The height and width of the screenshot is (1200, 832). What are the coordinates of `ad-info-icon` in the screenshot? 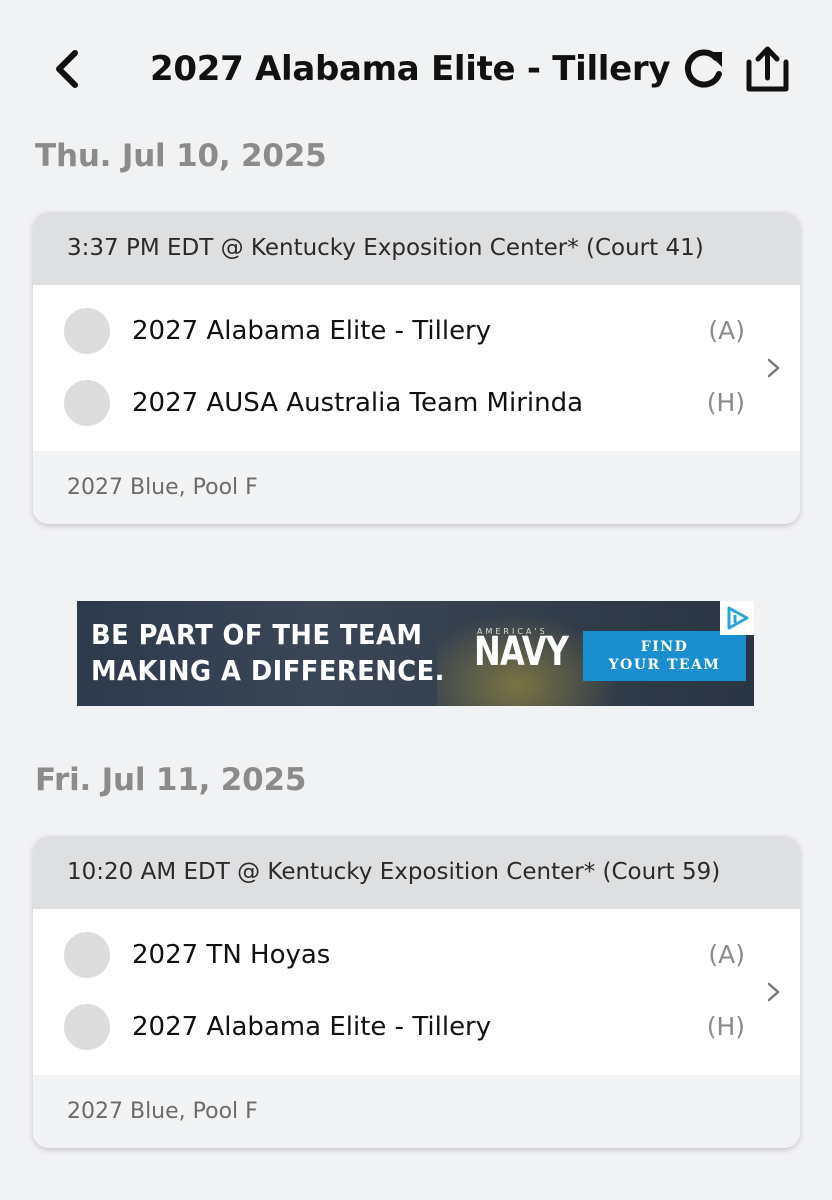 It's located at (738, 618).